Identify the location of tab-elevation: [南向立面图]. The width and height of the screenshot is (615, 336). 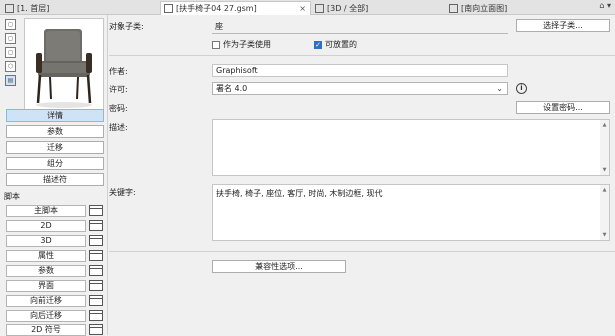
(516, 8).